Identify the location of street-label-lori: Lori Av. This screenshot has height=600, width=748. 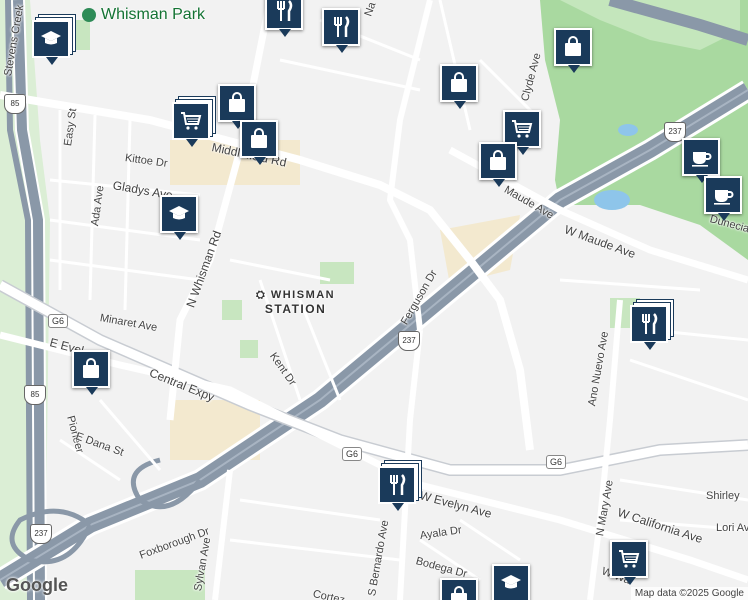
(732, 528).